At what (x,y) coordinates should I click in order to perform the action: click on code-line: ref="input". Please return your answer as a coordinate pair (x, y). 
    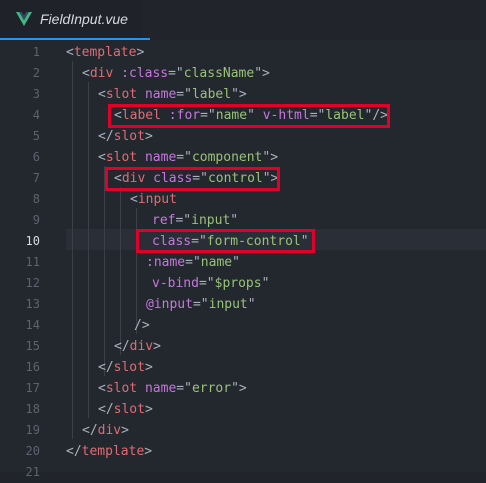
    Looking at the image, I should click on (195, 220).